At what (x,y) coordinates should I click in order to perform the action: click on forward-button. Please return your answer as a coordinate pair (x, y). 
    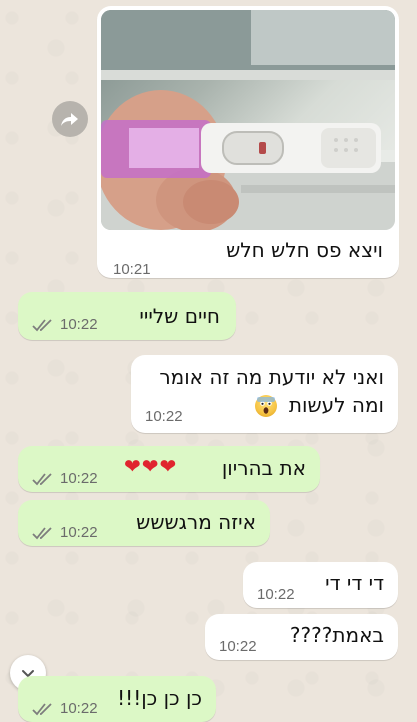
    Looking at the image, I should click on (70, 119).